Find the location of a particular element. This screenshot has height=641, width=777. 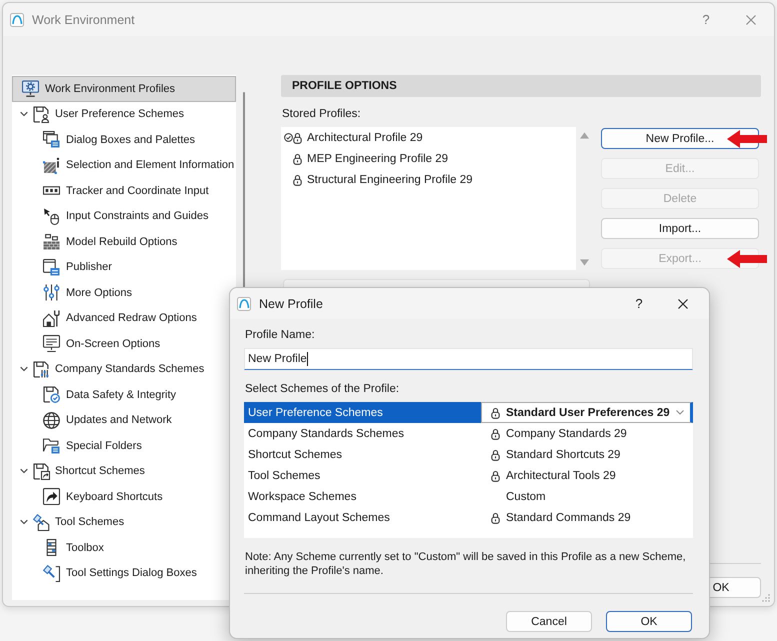

tree-item: More Options is located at coordinates (124, 293).